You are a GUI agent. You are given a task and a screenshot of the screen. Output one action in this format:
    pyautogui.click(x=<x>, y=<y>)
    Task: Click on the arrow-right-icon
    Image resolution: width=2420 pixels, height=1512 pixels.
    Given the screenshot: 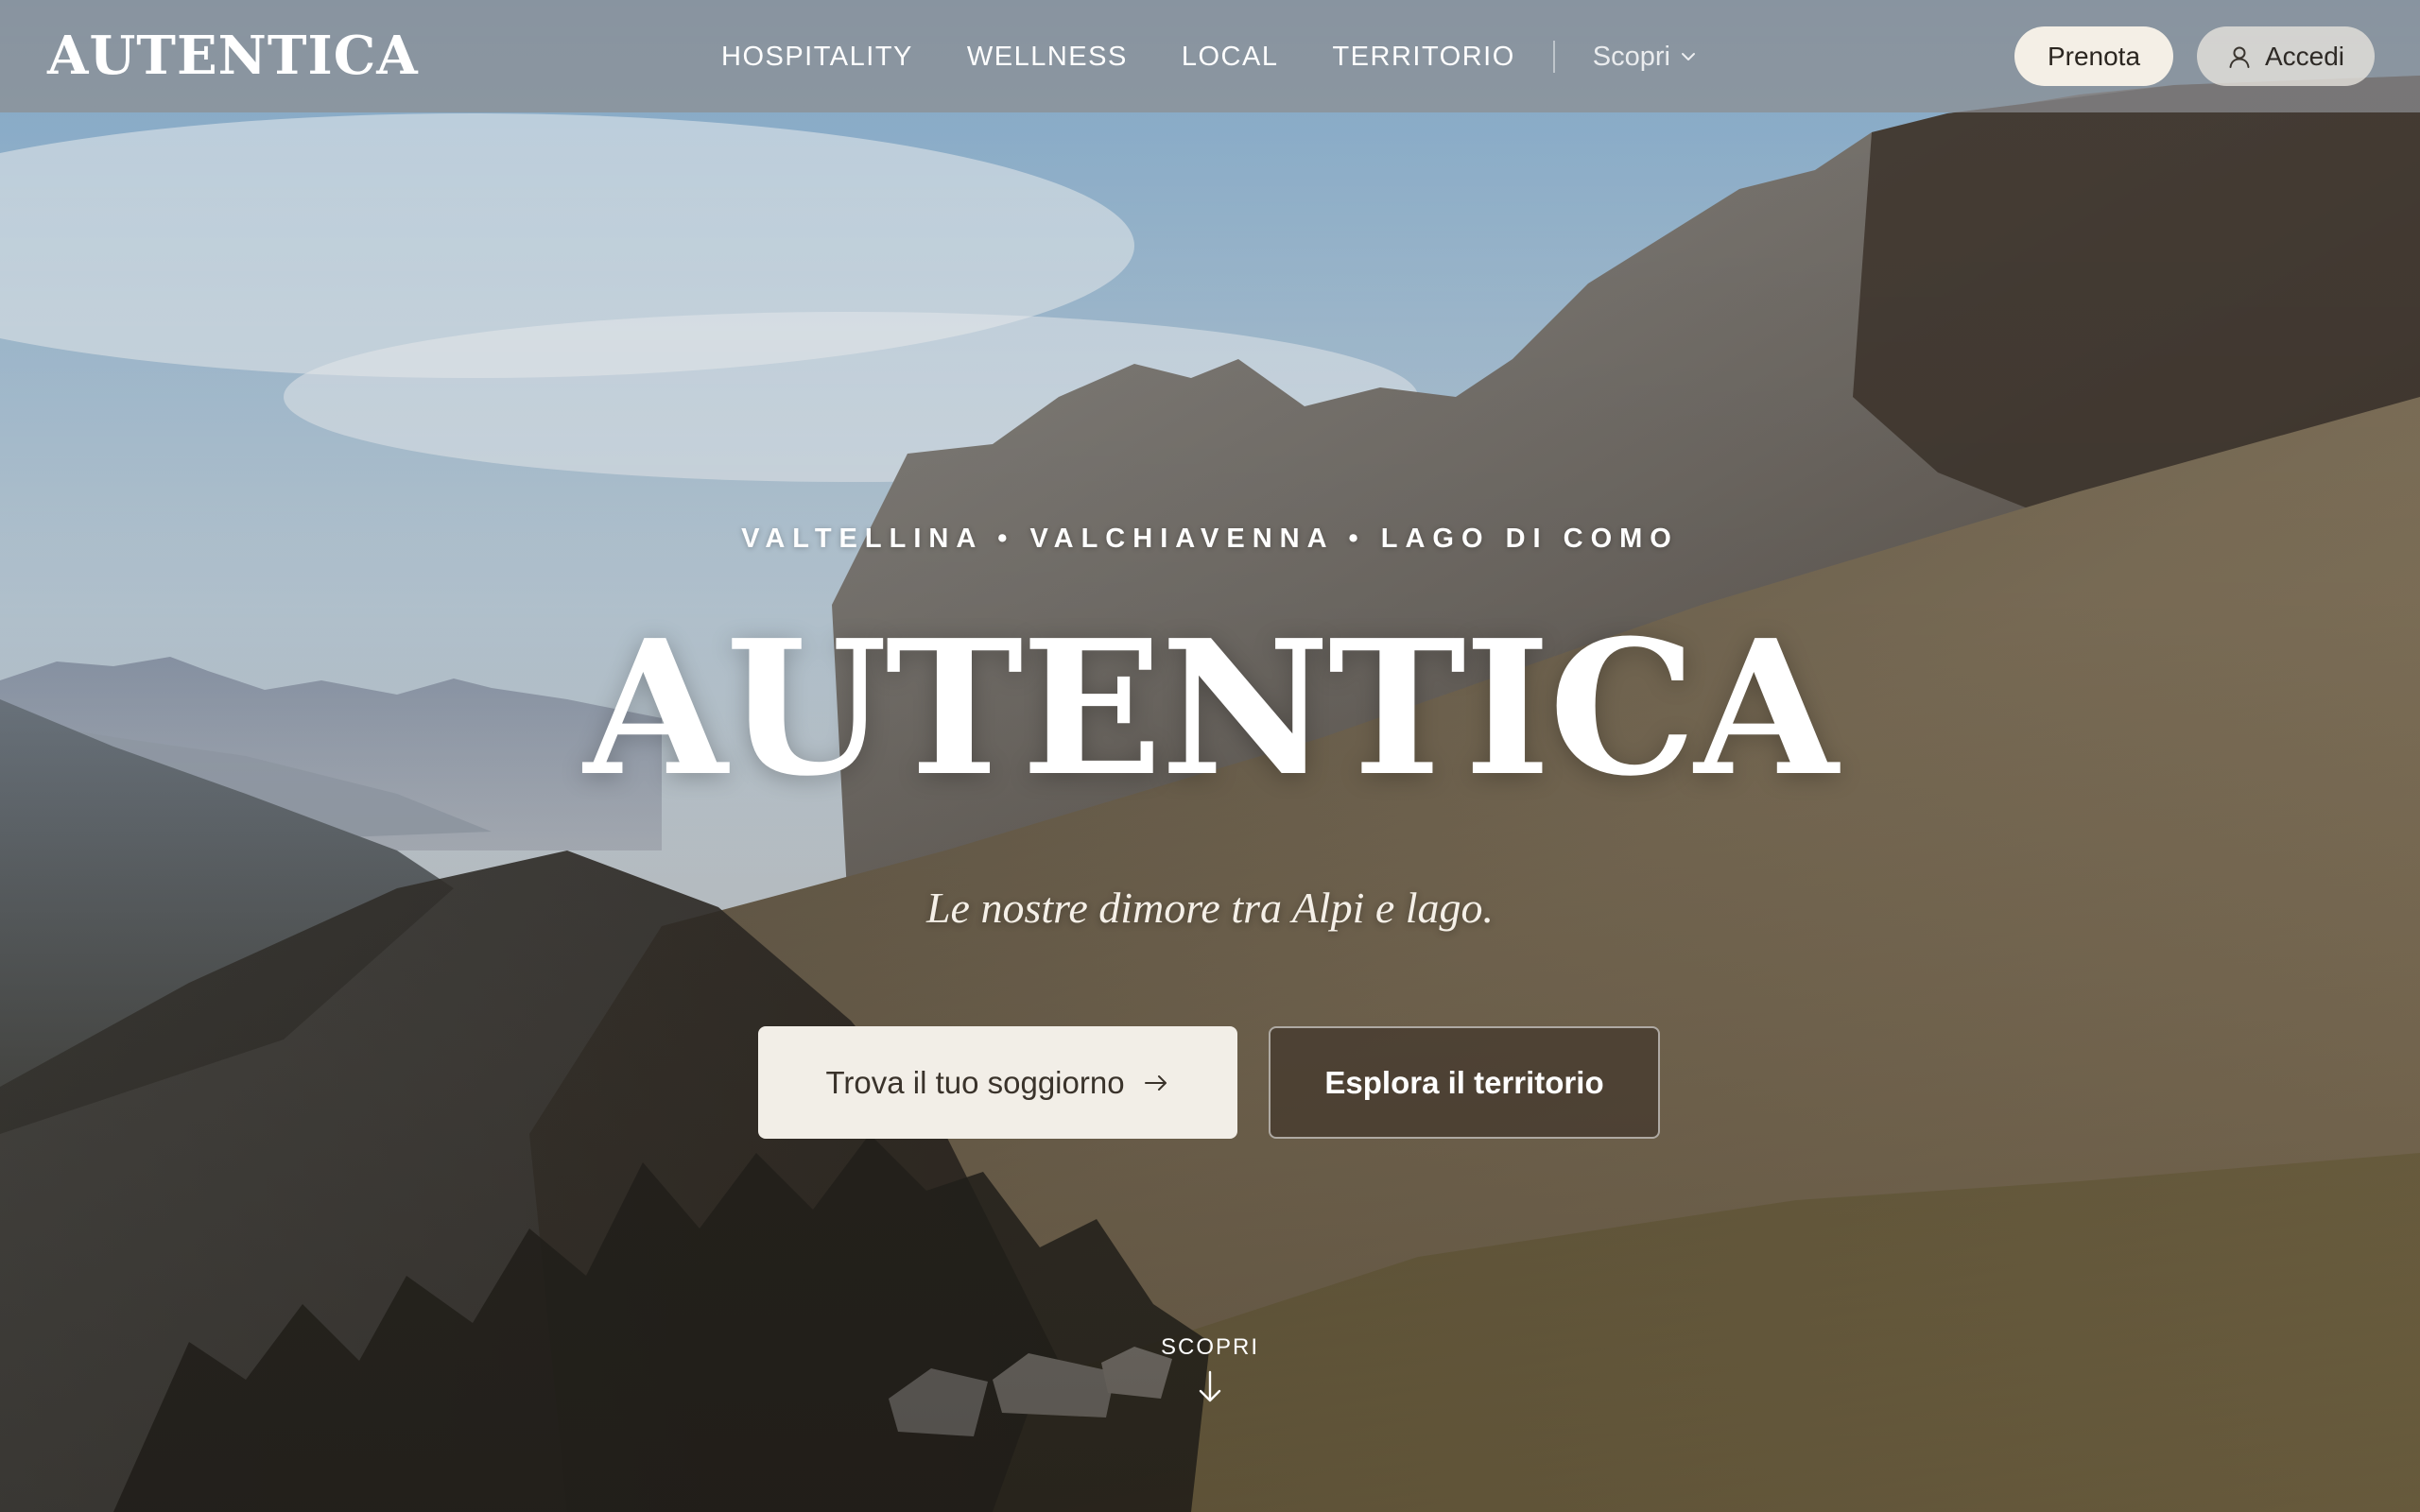 What is the action you would take?
    pyautogui.click(x=1155, y=1082)
    